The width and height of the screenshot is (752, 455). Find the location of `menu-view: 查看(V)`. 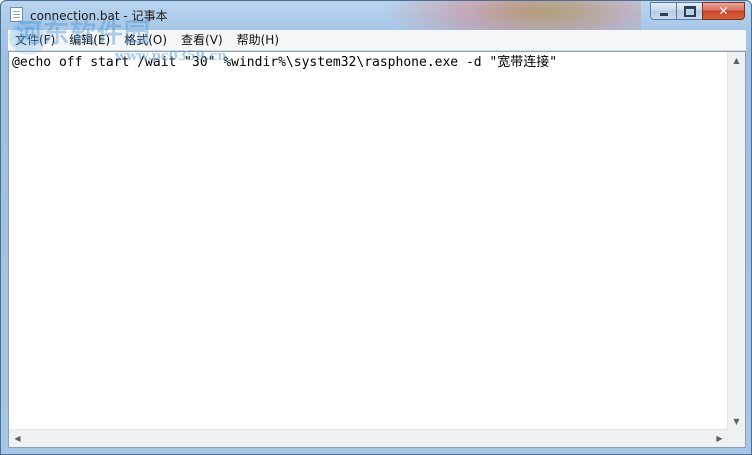

menu-view: 查看(V) is located at coordinates (202, 40).